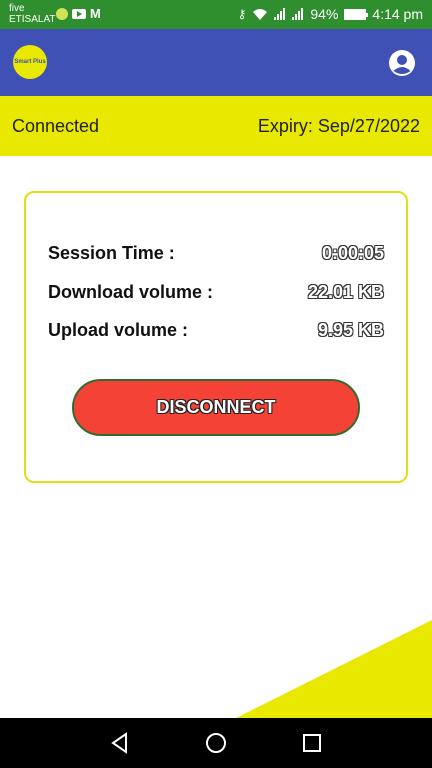 Image resolution: width=432 pixels, height=768 pixels. What do you see at coordinates (397, 14) in the screenshot?
I see `clock: 4:14 pm` at bounding box center [397, 14].